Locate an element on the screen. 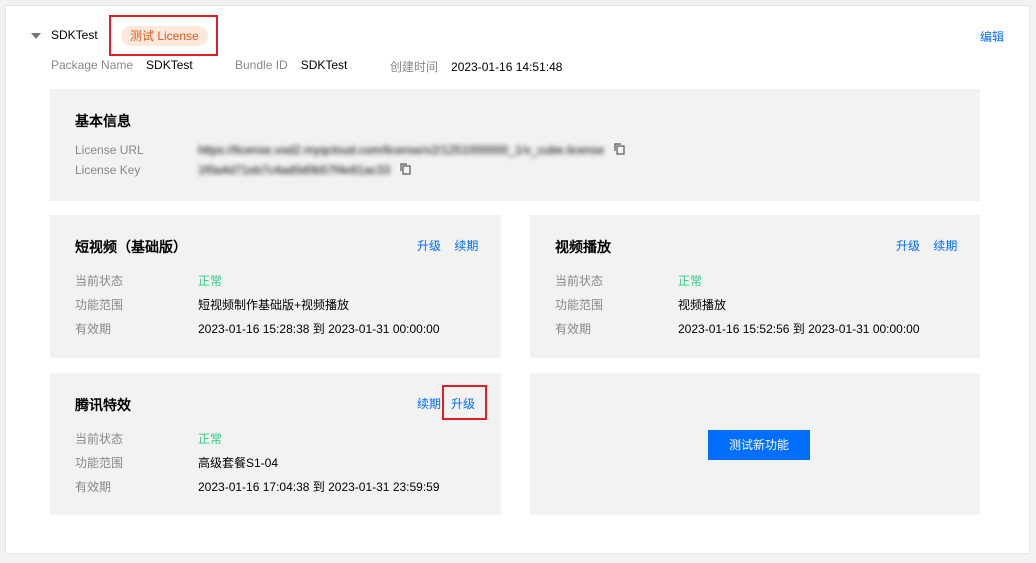  new-feature-panel: 测试新功能 is located at coordinates (755, 444).